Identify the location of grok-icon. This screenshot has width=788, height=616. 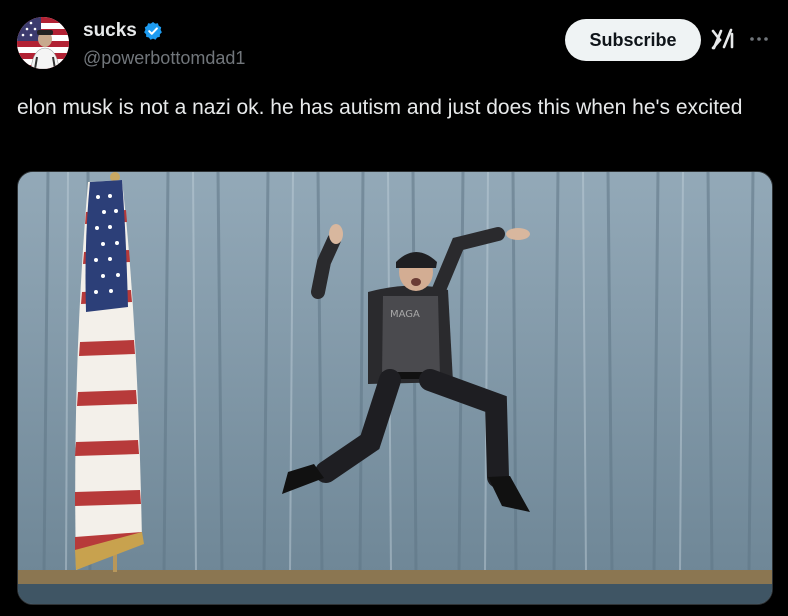
(723, 39).